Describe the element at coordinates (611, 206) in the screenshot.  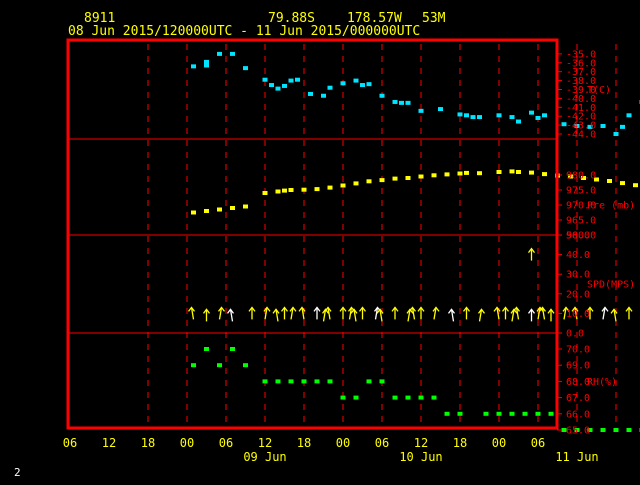
I see `y-axis-title: Pre (mb)` at that location.